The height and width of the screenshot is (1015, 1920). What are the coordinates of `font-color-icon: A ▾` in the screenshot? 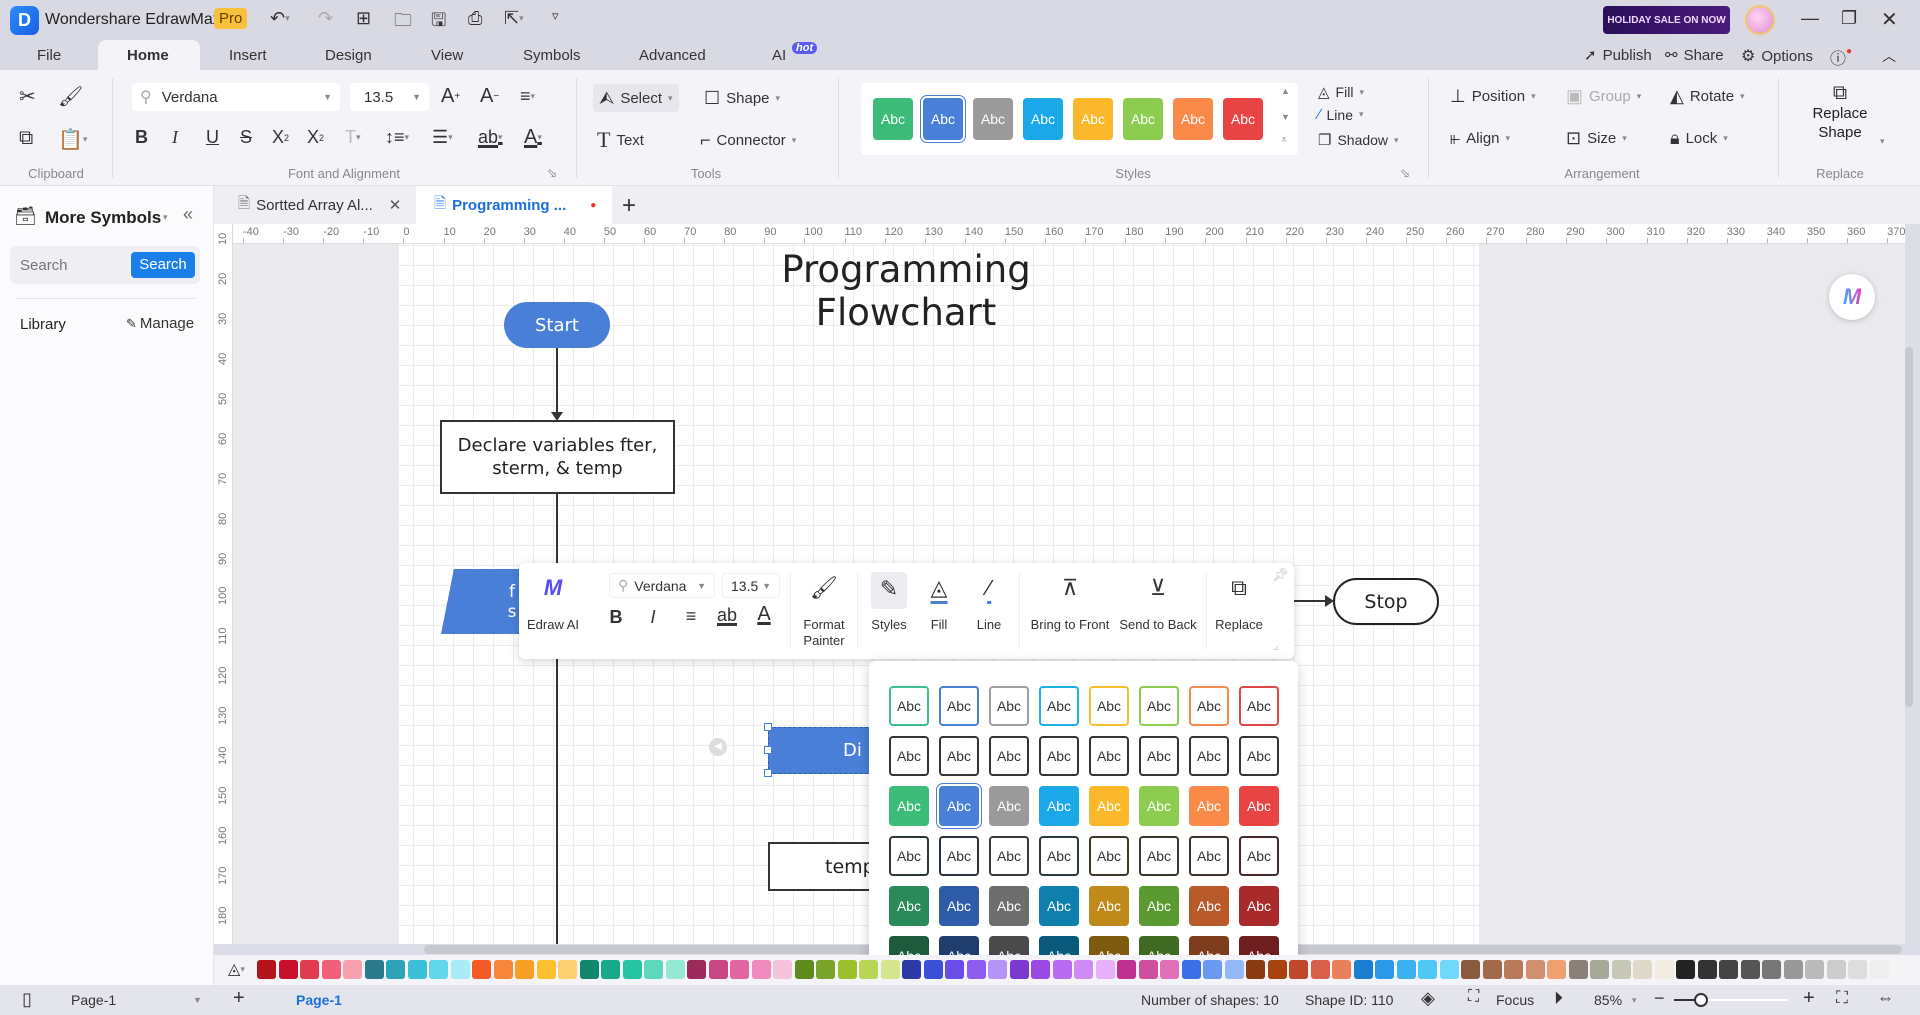 It's located at (533, 137).